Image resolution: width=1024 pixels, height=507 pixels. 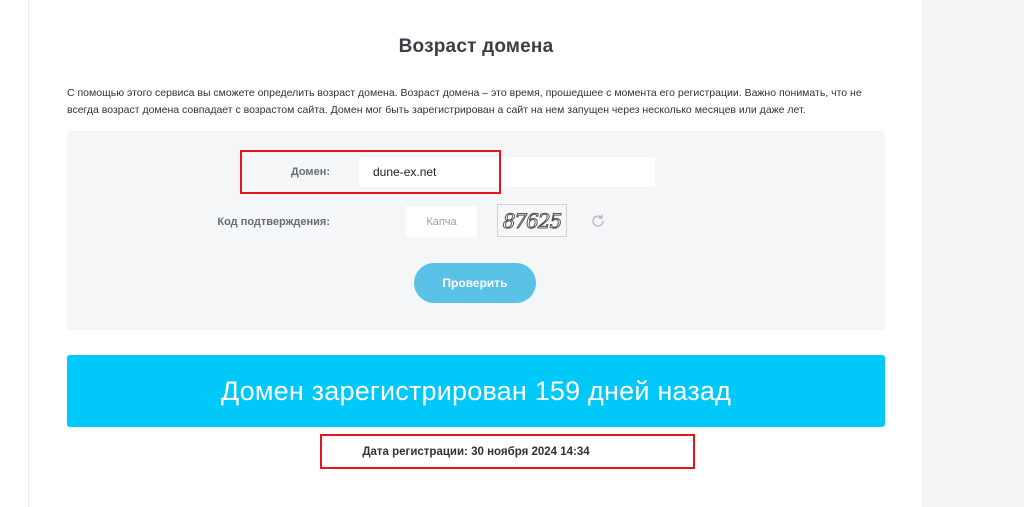 I want to click on refresh-captcha-icon, so click(x=598, y=221).